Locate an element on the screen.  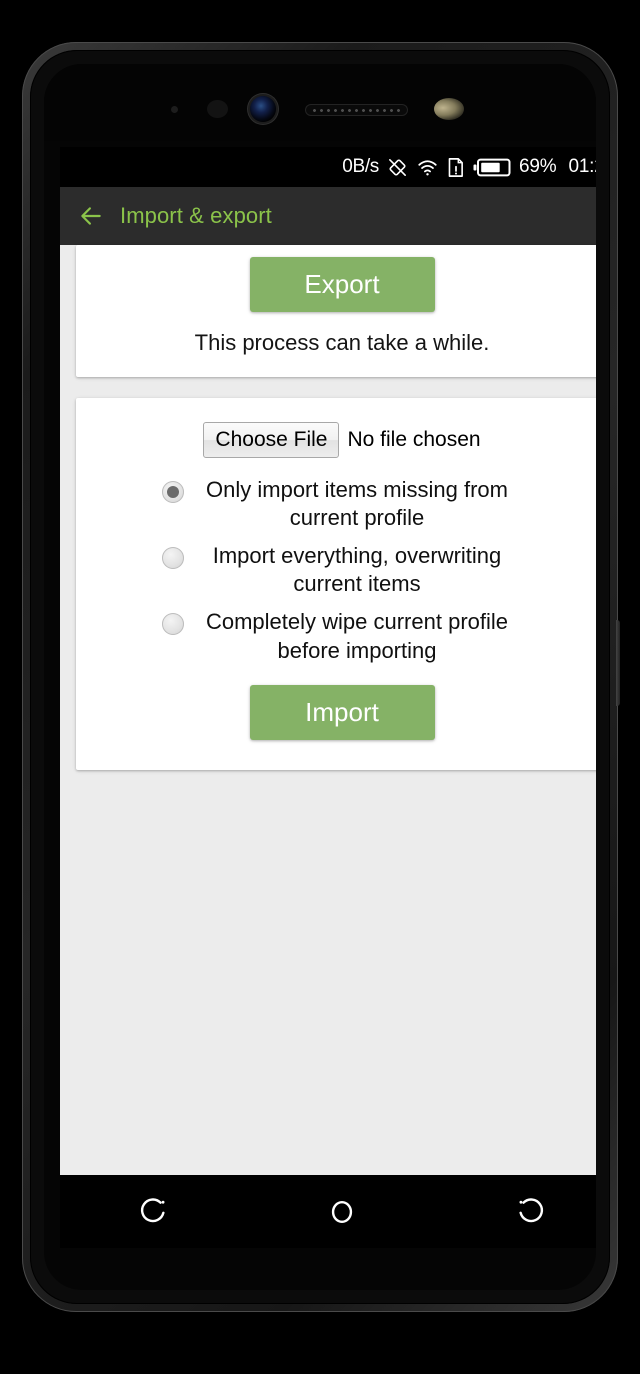
navigation-bar is located at coordinates (328, 1211).